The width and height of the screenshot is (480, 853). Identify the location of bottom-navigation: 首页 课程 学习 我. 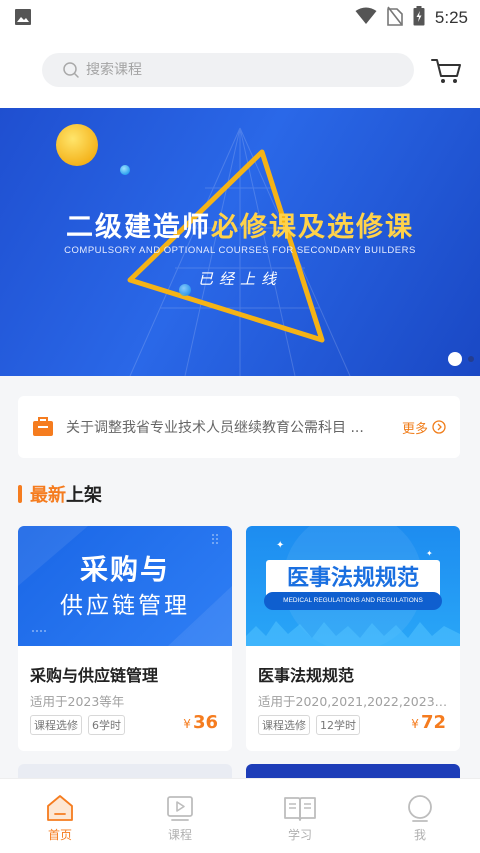
(240, 815).